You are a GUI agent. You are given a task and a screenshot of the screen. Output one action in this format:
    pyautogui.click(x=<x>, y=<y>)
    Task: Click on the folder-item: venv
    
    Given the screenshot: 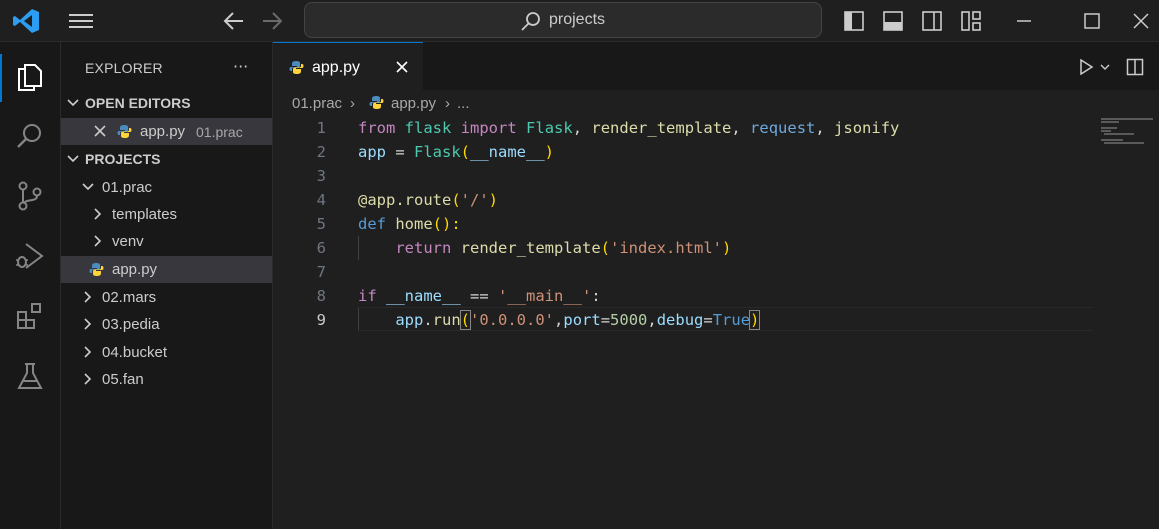 What is the action you would take?
    pyautogui.click(x=166, y=241)
    